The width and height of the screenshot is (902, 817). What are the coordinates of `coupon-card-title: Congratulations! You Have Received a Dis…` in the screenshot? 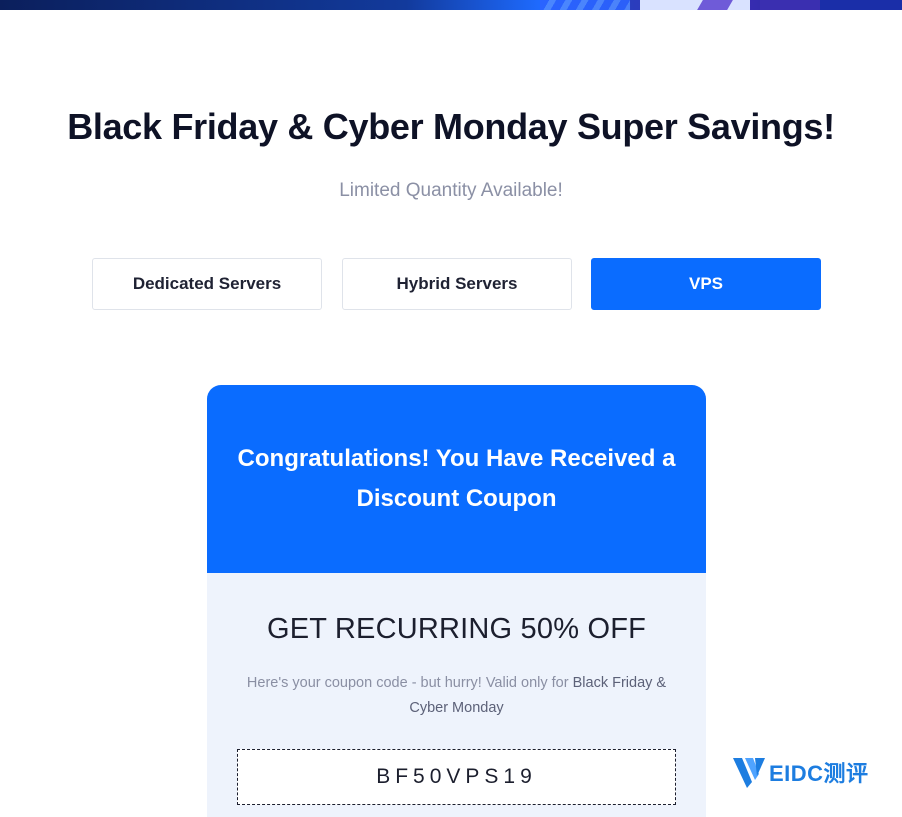 It's located at (456, 478).